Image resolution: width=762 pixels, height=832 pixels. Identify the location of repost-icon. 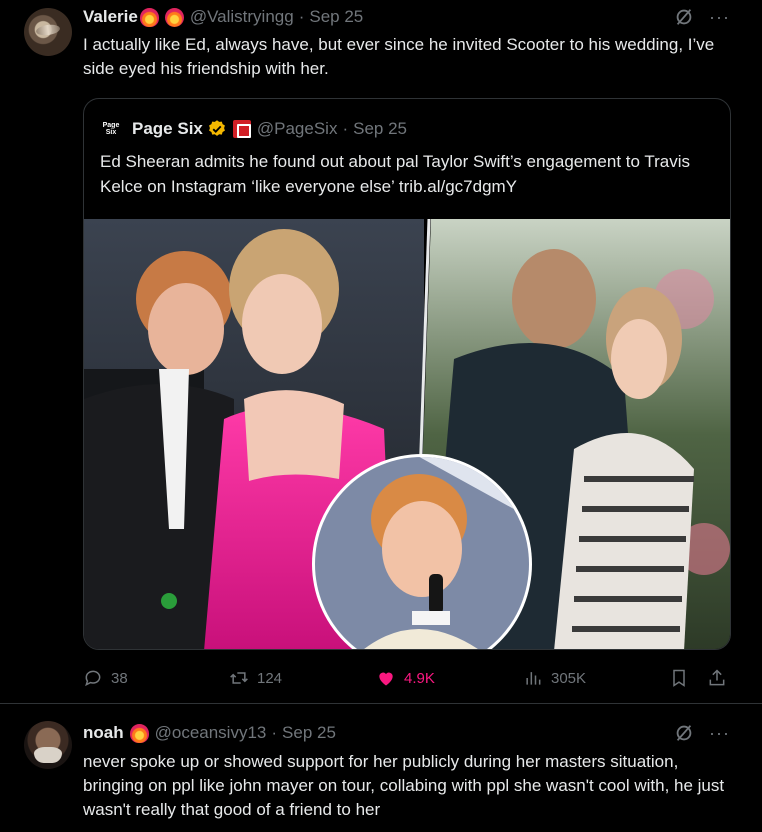
(239, 678).